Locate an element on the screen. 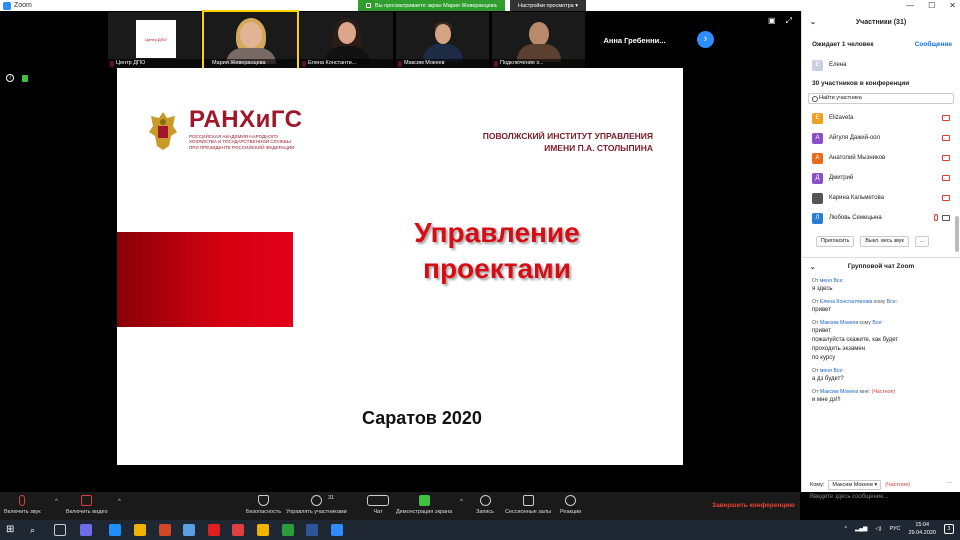 Image resolution: width=960 pixels, height=540 pixels. participant-row: Л Любовь Семецына is located at coordinates (881, 218).